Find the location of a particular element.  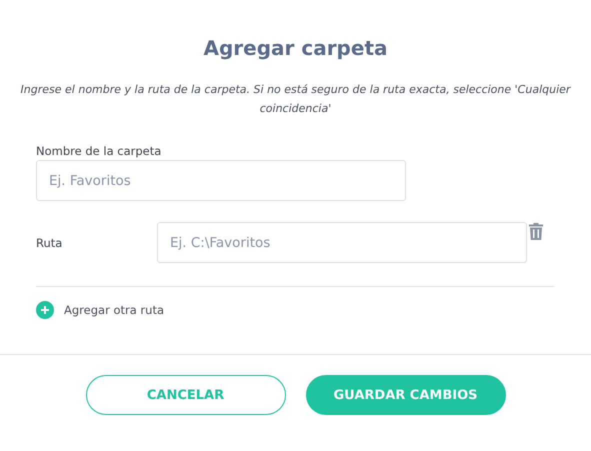

cancel-button: CANCELAR is located at coordinates (186, 395).